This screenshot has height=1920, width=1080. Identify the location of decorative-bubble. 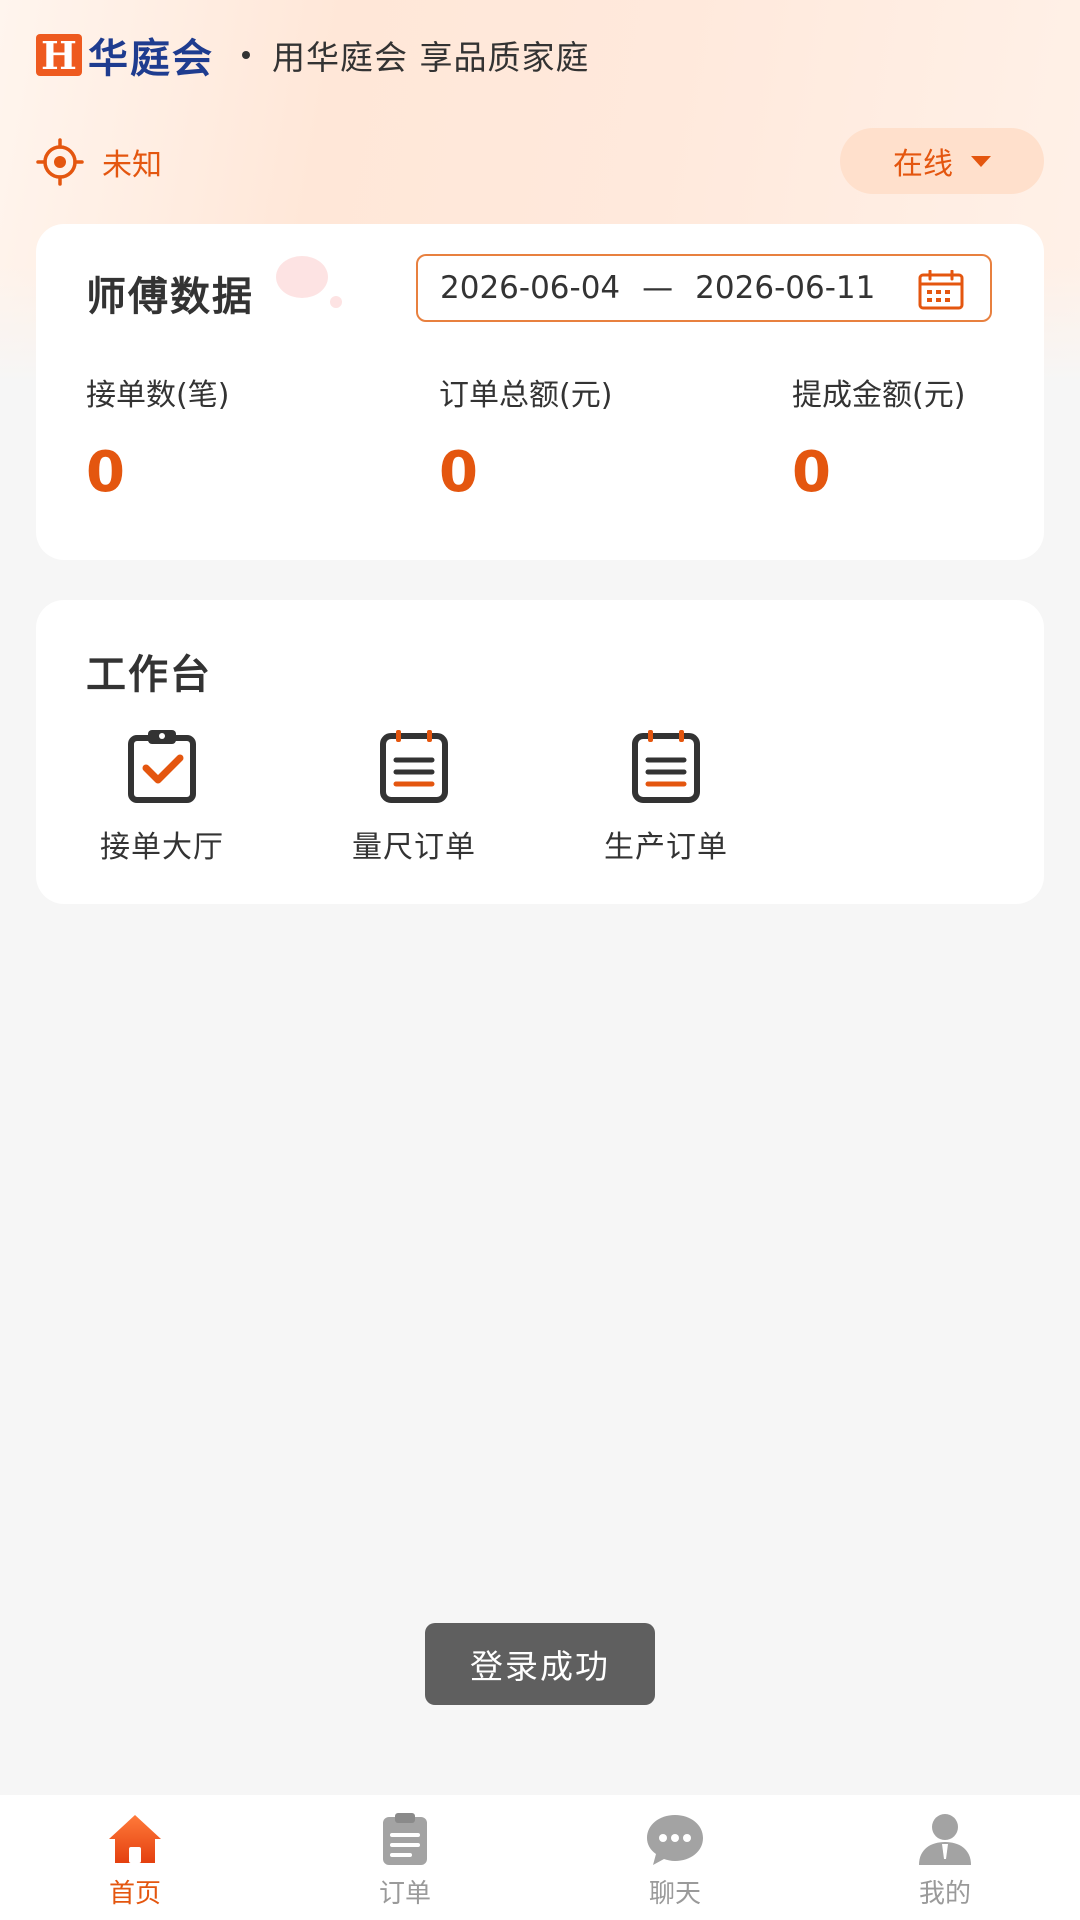
(302, 277).